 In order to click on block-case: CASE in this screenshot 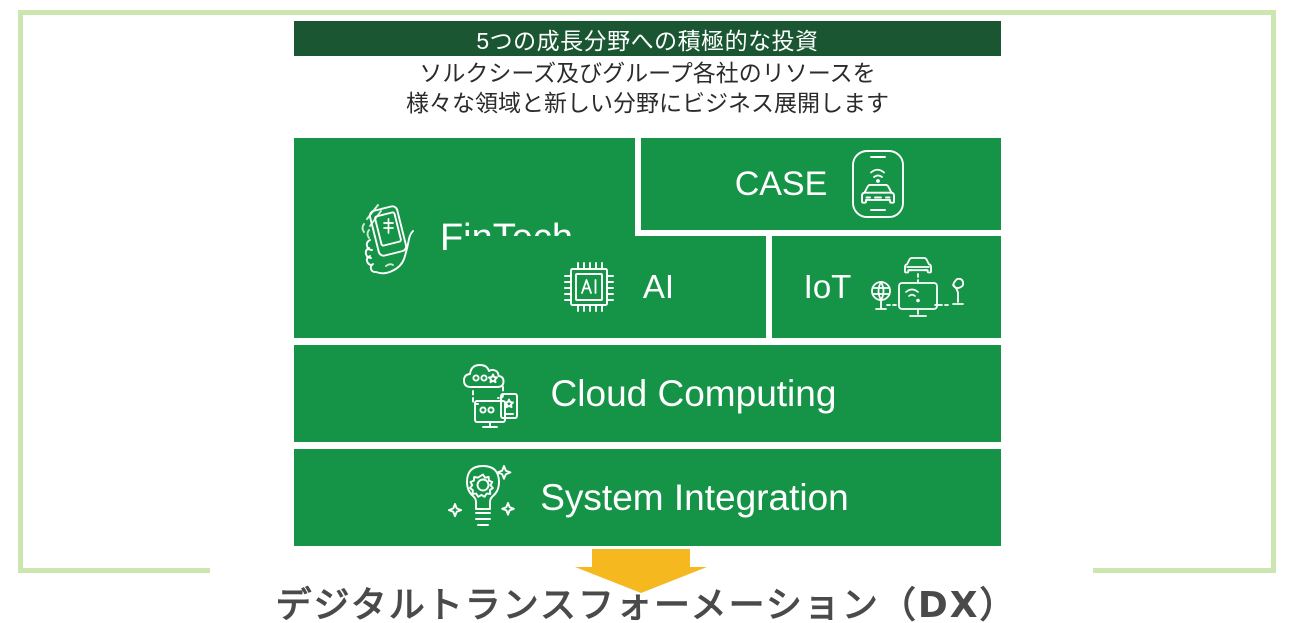, I will do `click(821, 184)`.